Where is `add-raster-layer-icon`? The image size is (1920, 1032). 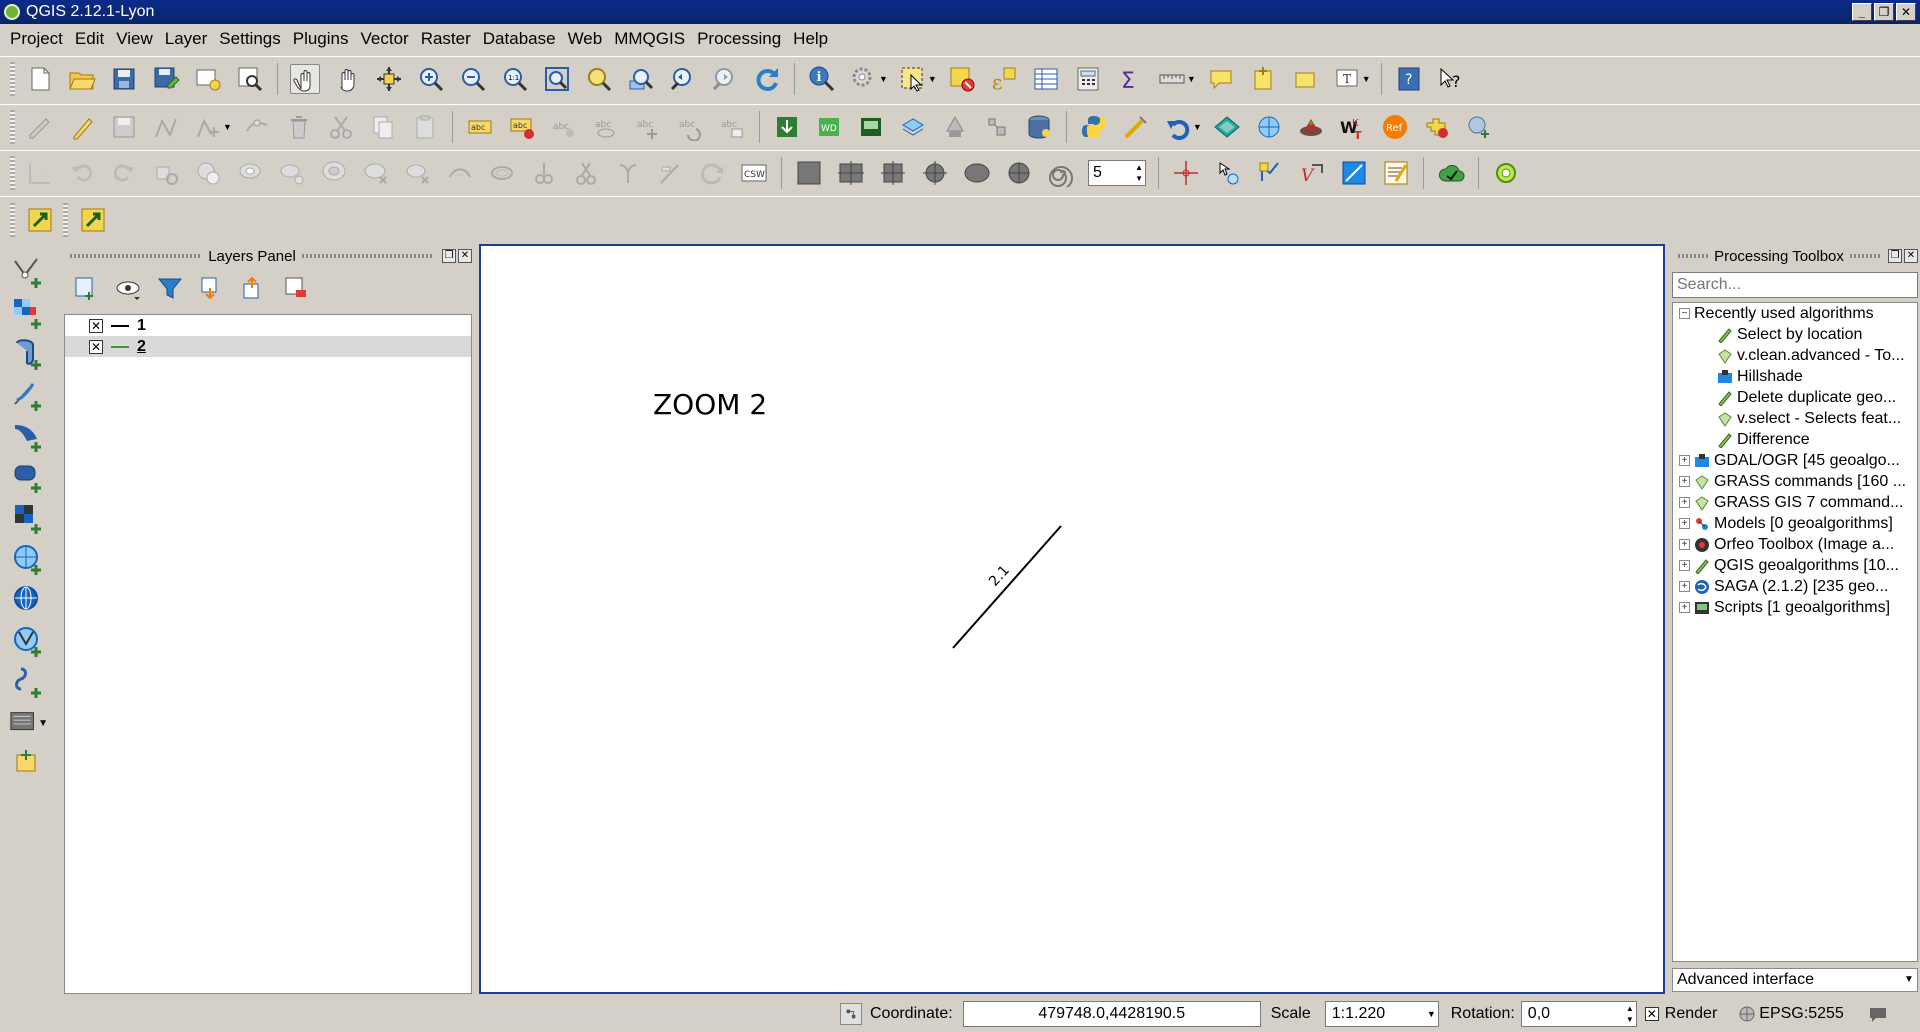 add-raster-layer-icon is located at coordinates (28, 313).